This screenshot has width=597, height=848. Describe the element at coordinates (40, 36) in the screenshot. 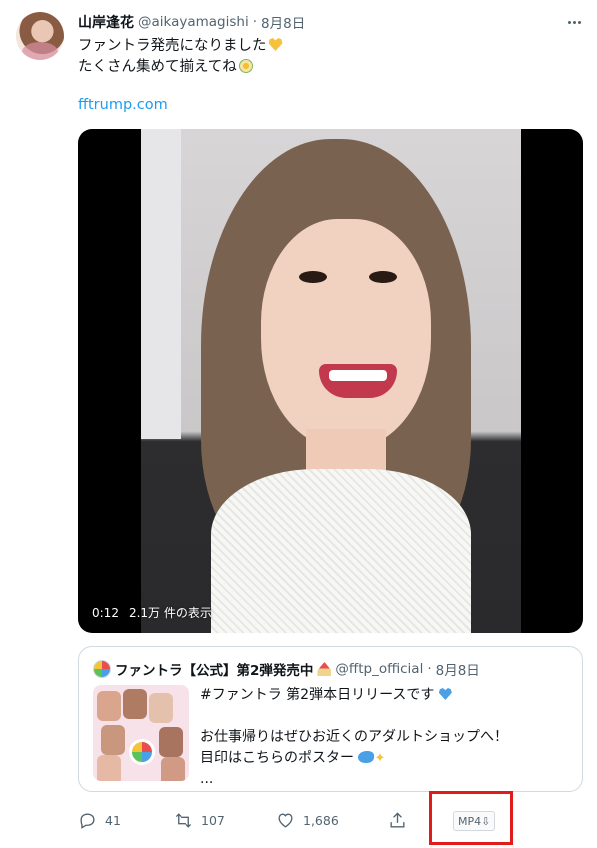

I see `avatar` at that location.